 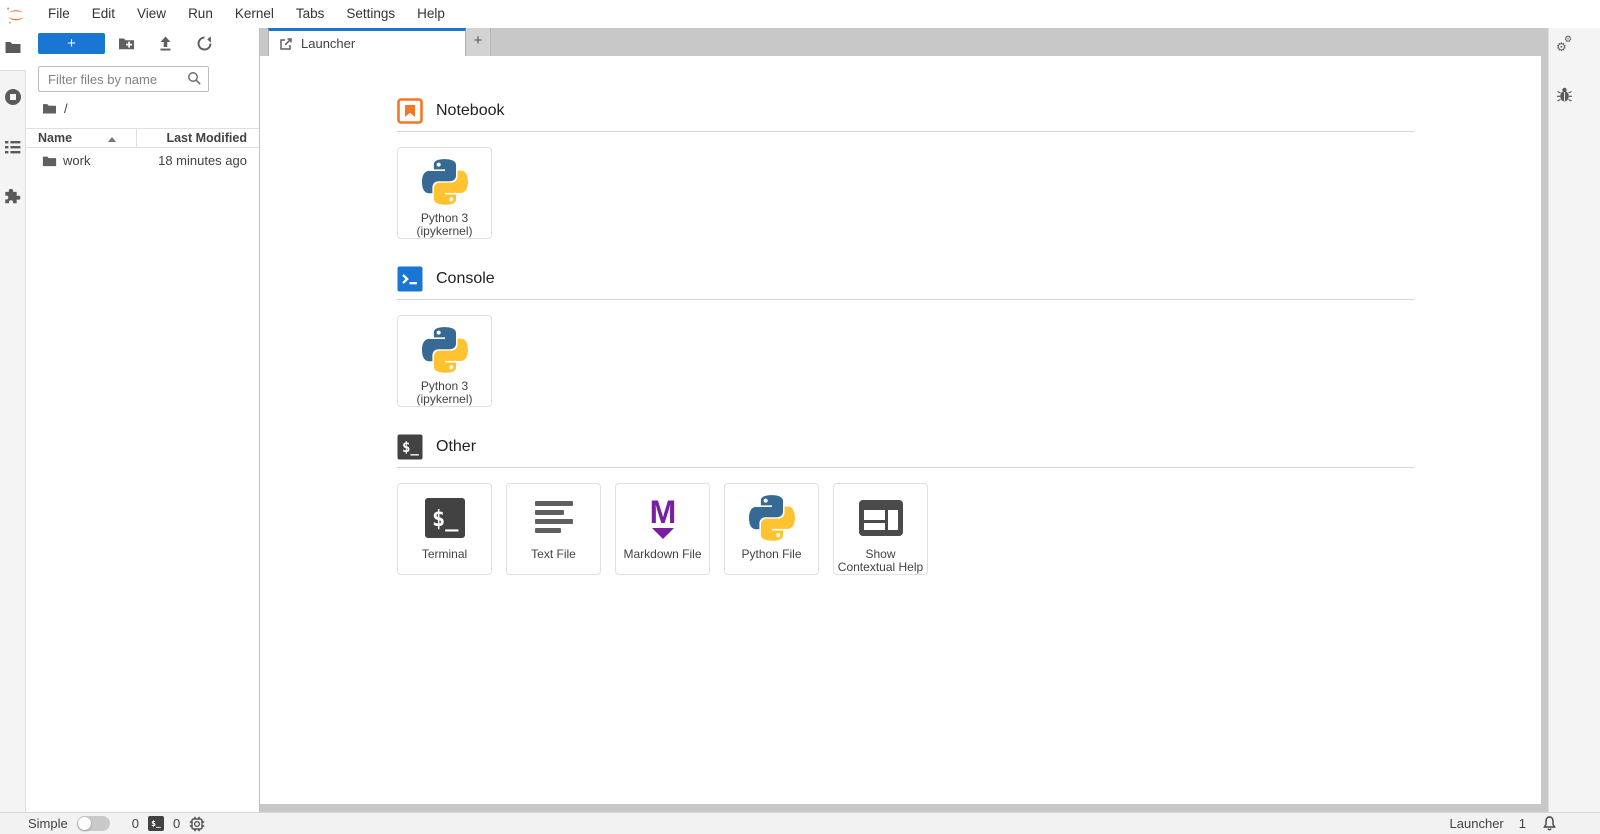 What do you see at coordinates (151, 14) in the screenshot?
I see `menu-view: View` at bounding box center [151, 14].